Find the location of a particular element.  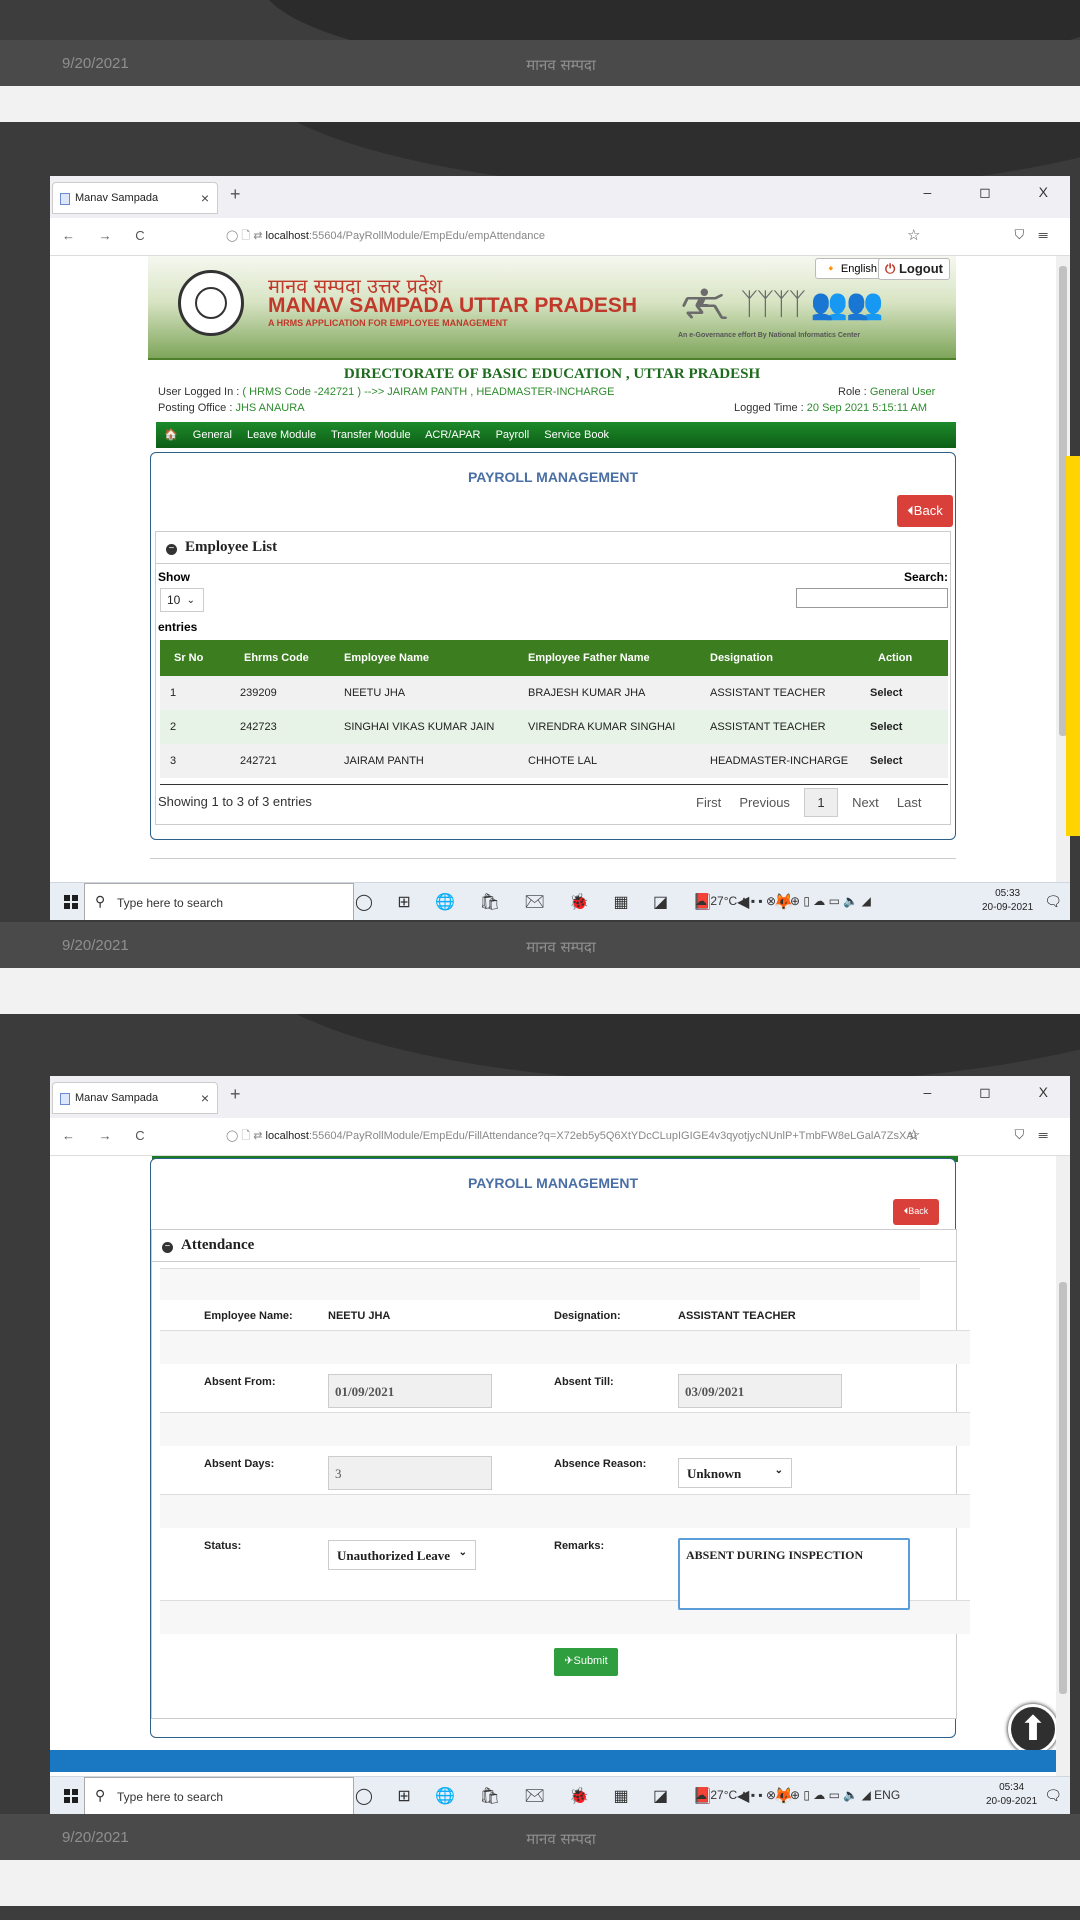

slide-title: मानव सम्पदा is located at coordinates (561, 947).